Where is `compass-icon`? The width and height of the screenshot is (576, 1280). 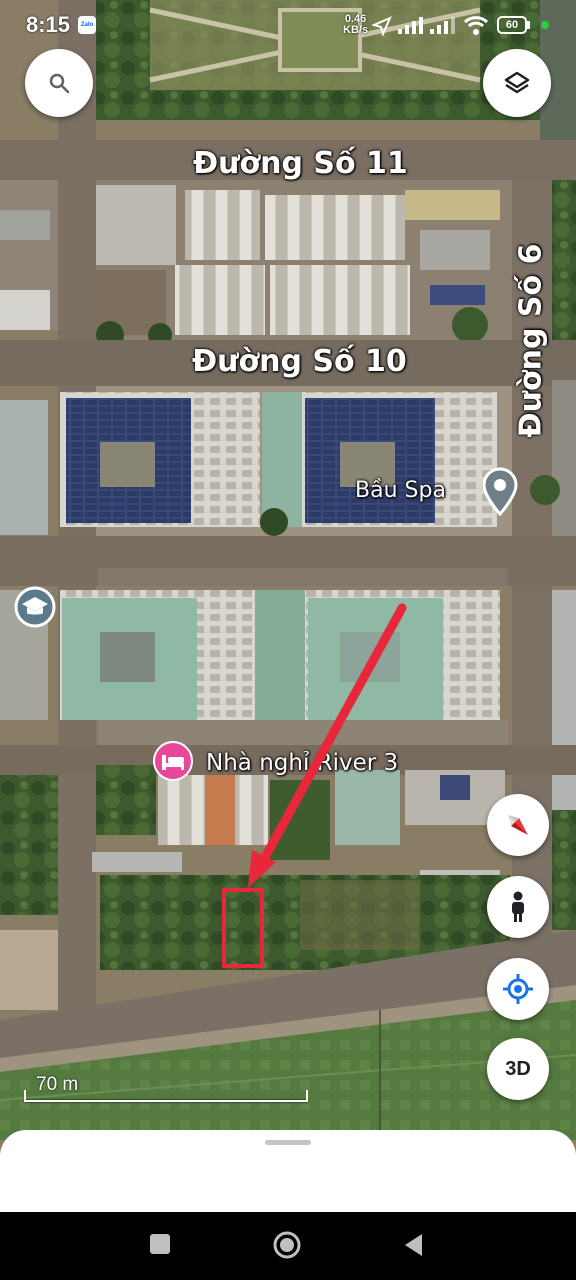
compass-icon is located at coordinates (518, 825).